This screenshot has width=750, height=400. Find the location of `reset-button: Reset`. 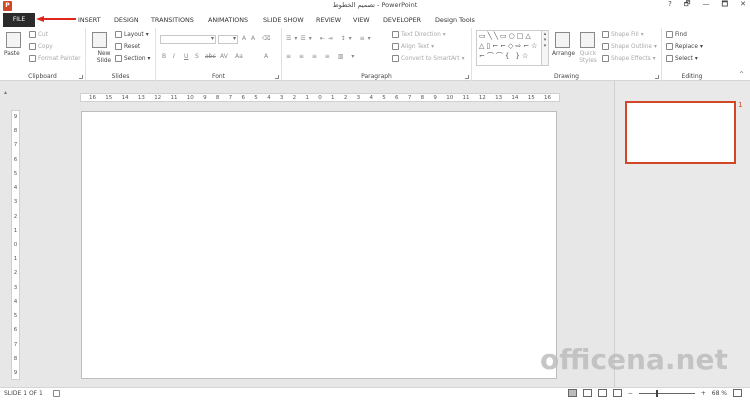

reset-button: Reset is located at coordinates (127, 46).